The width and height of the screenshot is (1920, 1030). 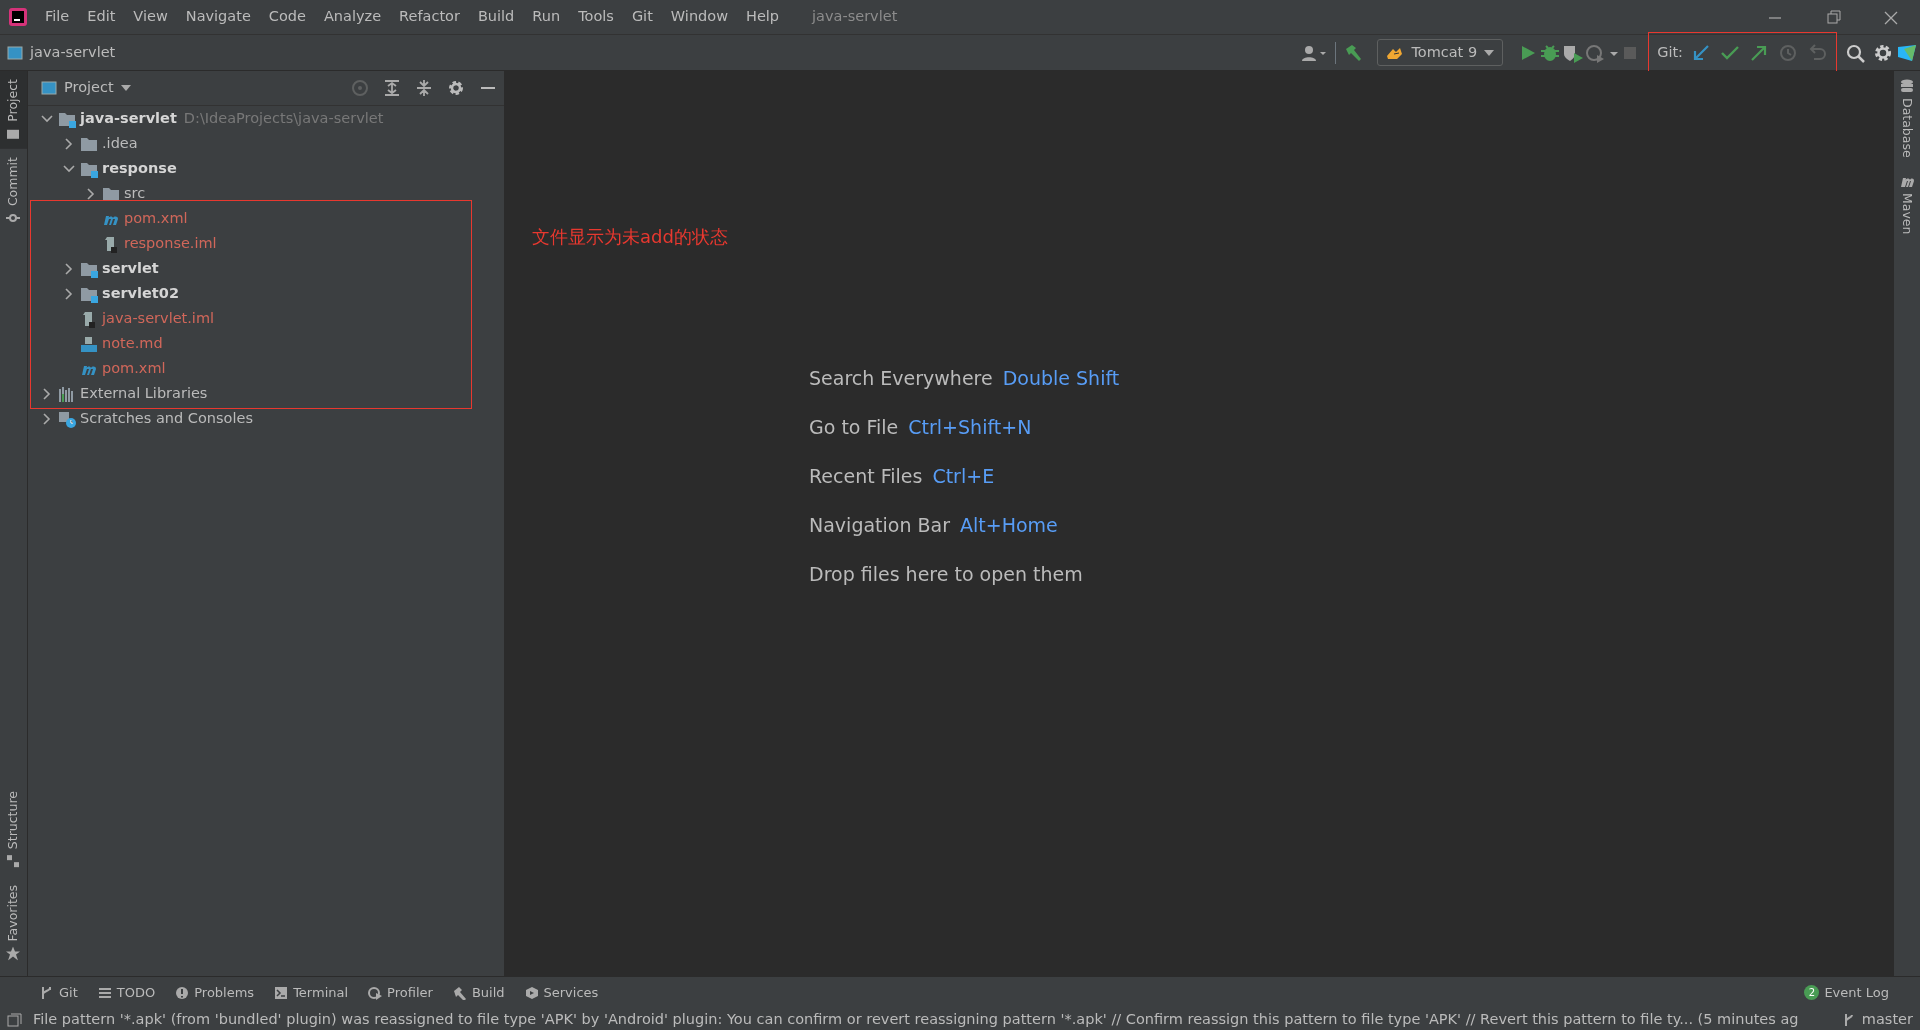 I want to click on path-text: D:\IdeaProjects\java-servlet, so click(x=283, y=118).